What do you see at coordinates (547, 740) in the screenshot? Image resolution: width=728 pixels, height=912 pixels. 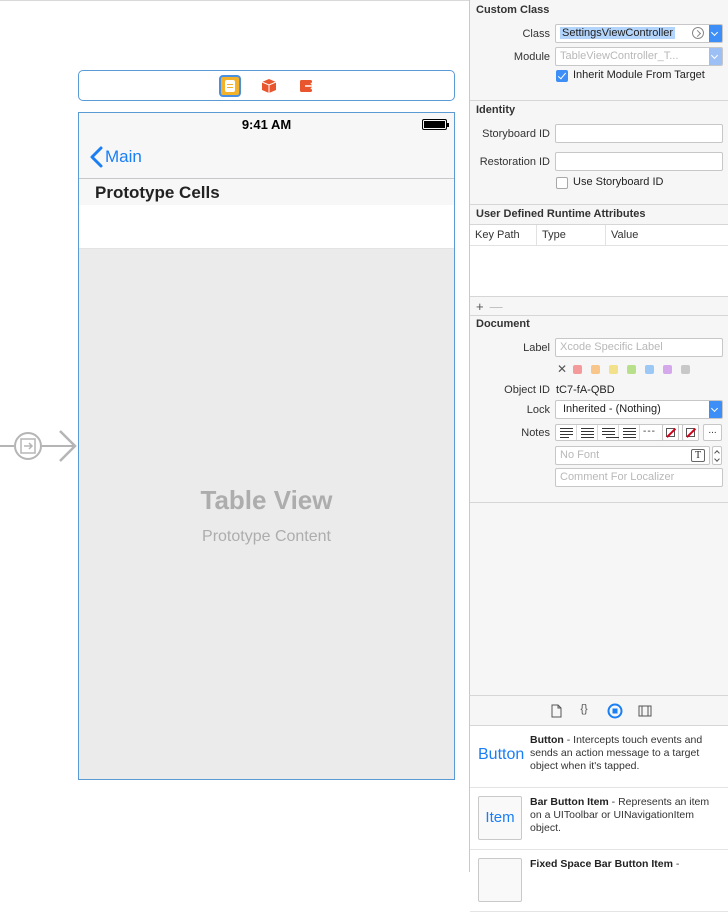 I see `button-name: Button` at bounding box center [547, 740].